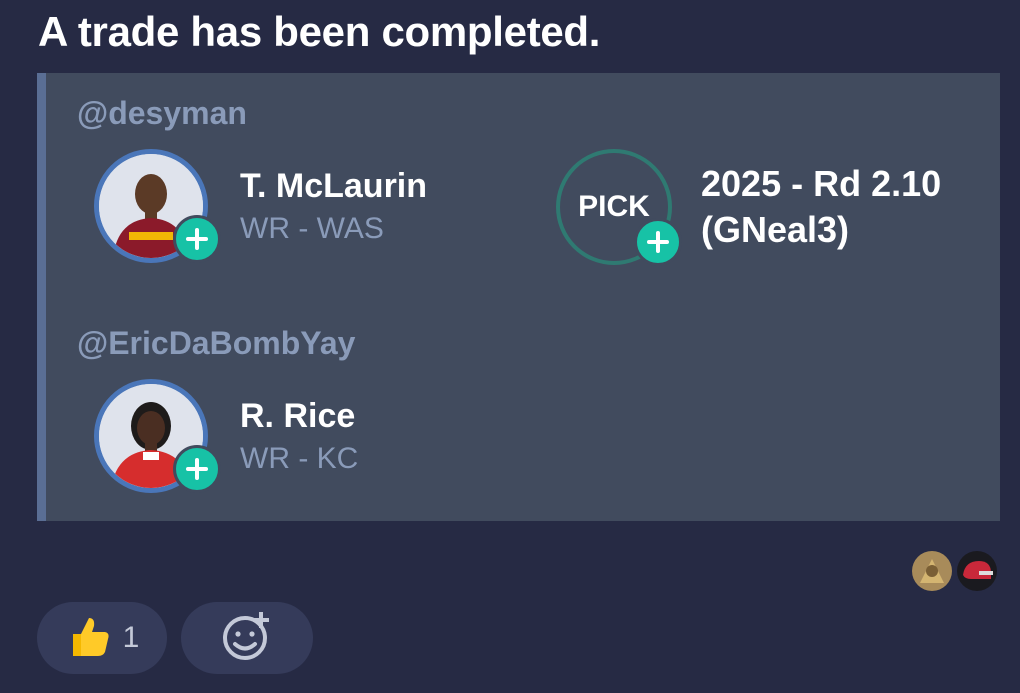  What do you see at coordinates (658, 242) in the screenshot?
I see `add-pick-button` at bounding box center [658, 242].